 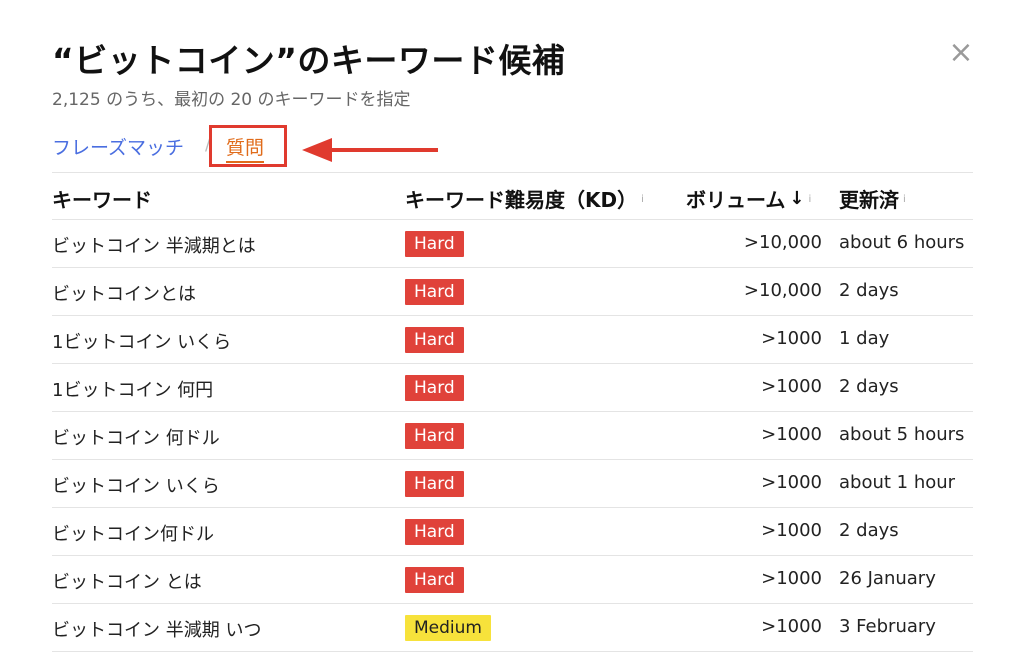 I want to click on table-row: ビットコイン 半減期 いつ Medium >1000 3 February, so click(x=512, y=628).